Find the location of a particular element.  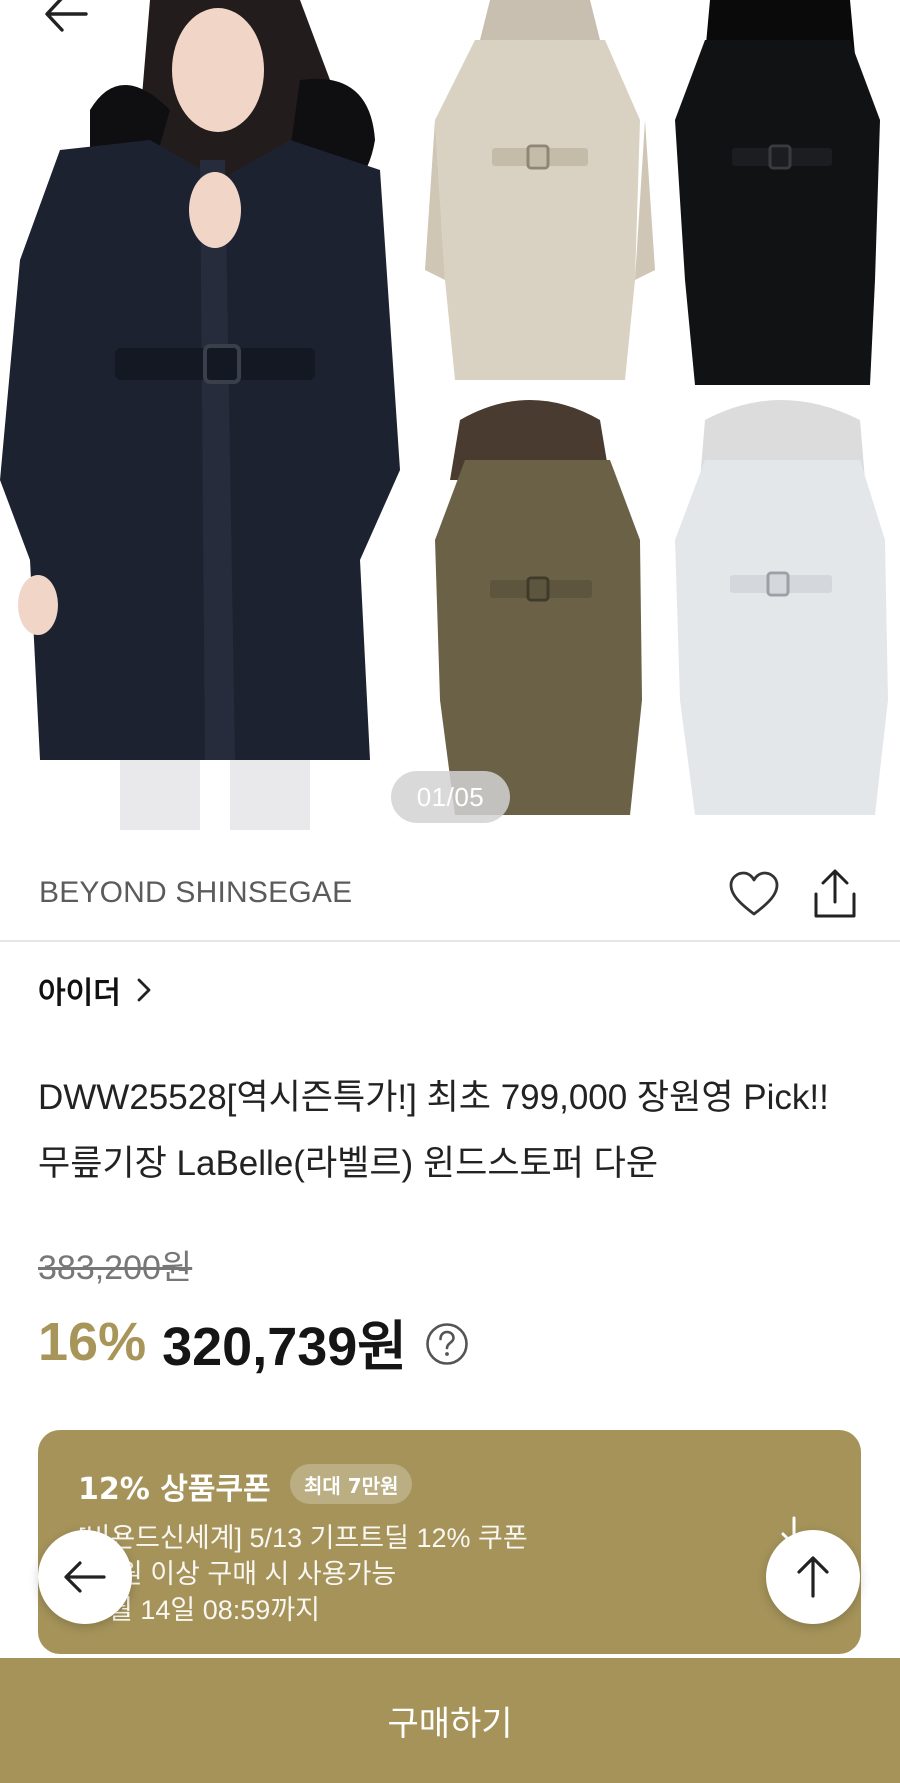

scroll-to-top-button is located at coordinates (813, 1577).